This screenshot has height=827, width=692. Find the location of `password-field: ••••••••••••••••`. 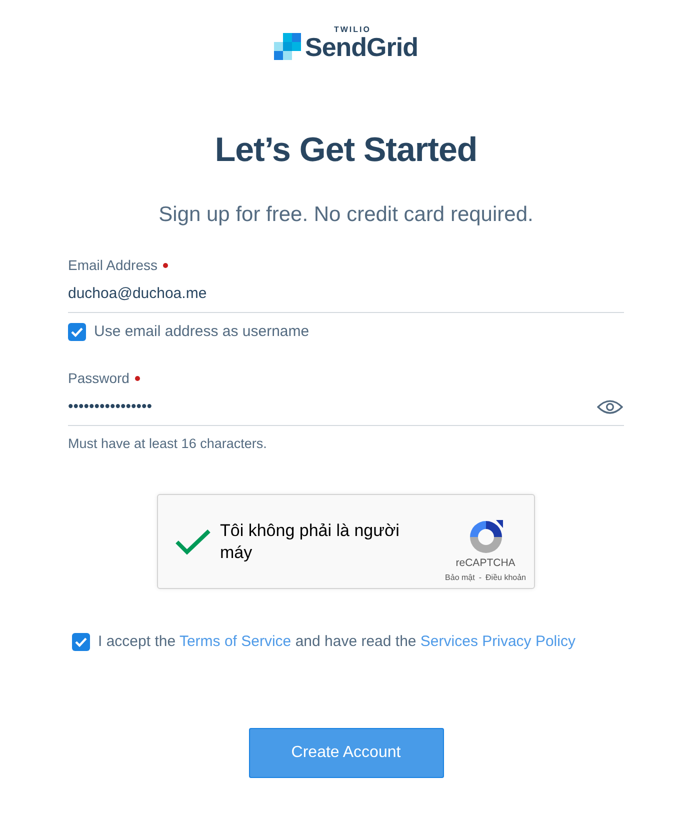

password-field: •••••••••••••••• is located at coordinates (346, 409).